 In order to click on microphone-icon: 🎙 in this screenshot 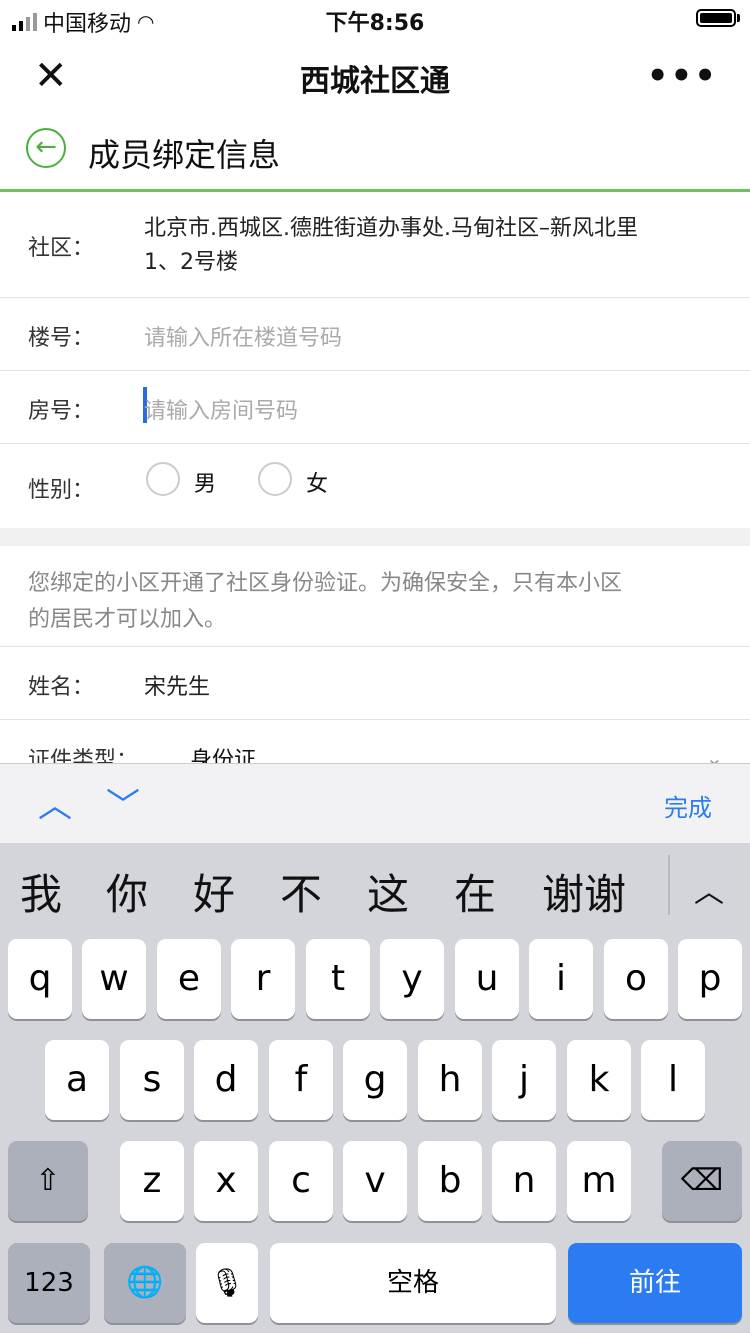, I will do `click(227, 1283)`.